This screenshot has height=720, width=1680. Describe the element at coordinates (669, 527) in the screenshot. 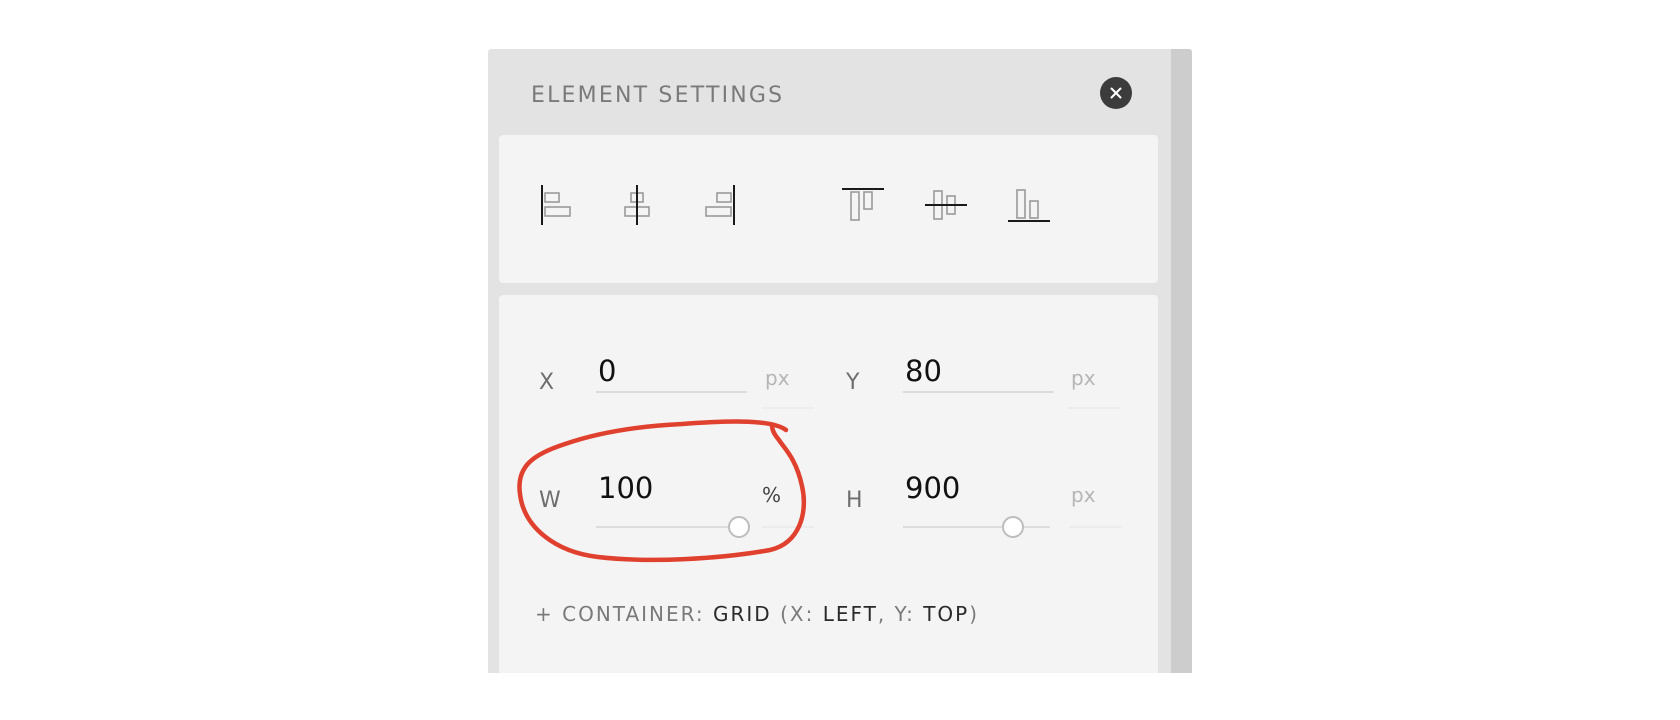

I see `w-slider-track` at that location.